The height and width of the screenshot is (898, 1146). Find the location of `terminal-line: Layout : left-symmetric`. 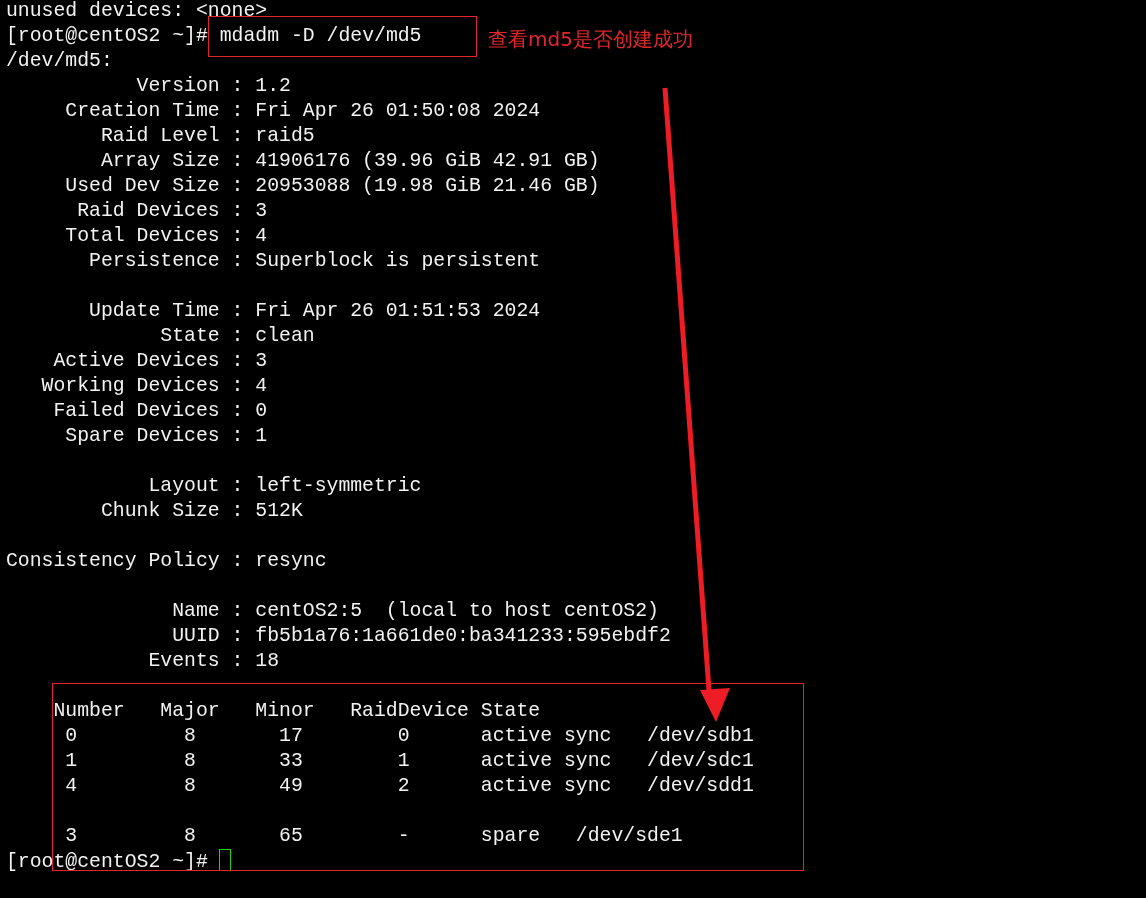

terminal-line: Layout : left-symmetric is located at coordinates (284, 486).